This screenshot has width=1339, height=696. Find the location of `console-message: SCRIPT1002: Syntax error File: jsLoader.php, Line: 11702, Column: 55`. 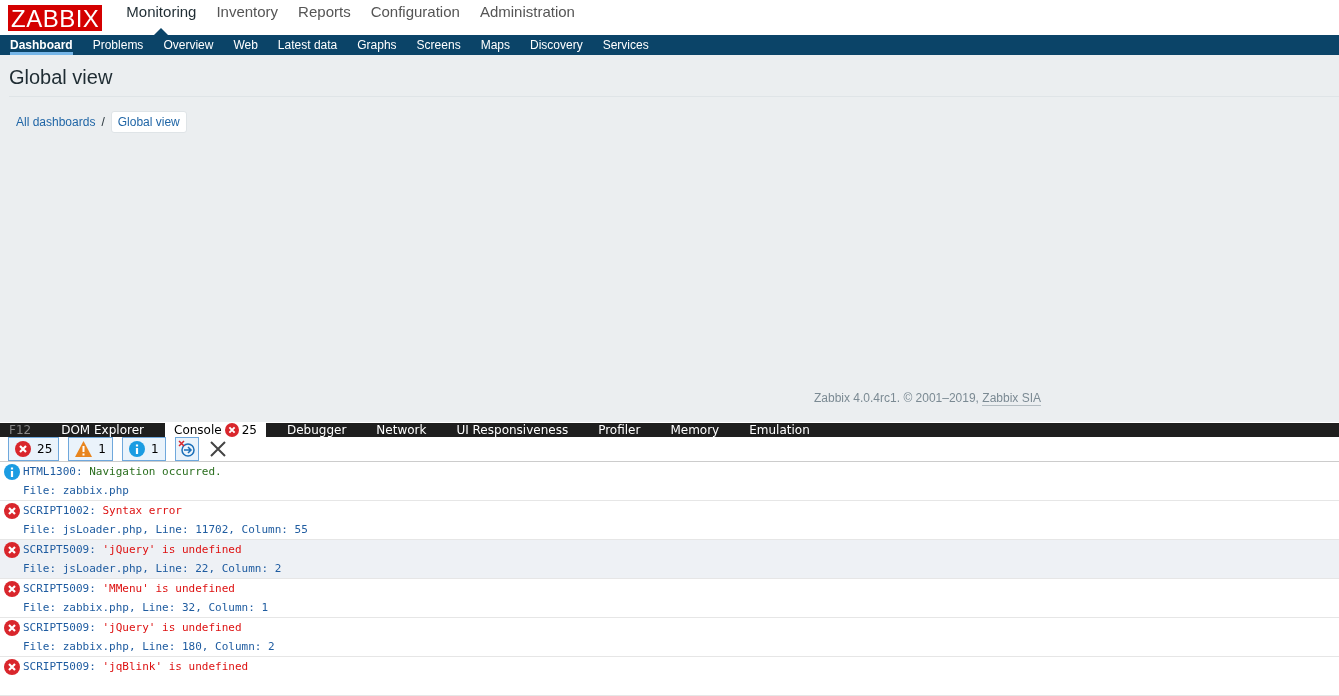

console-message: SCRIPT1002: Syntax error File: jsLoader.php, Line: 11702, Column: 55 is located at coordinates (669, 520).